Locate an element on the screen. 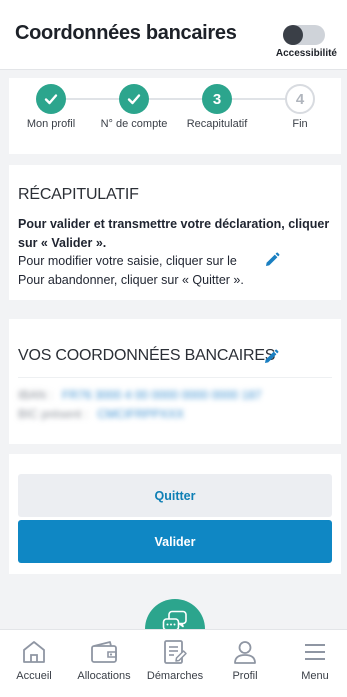  step-label: N° de compte is located at coordinates (134, 124).